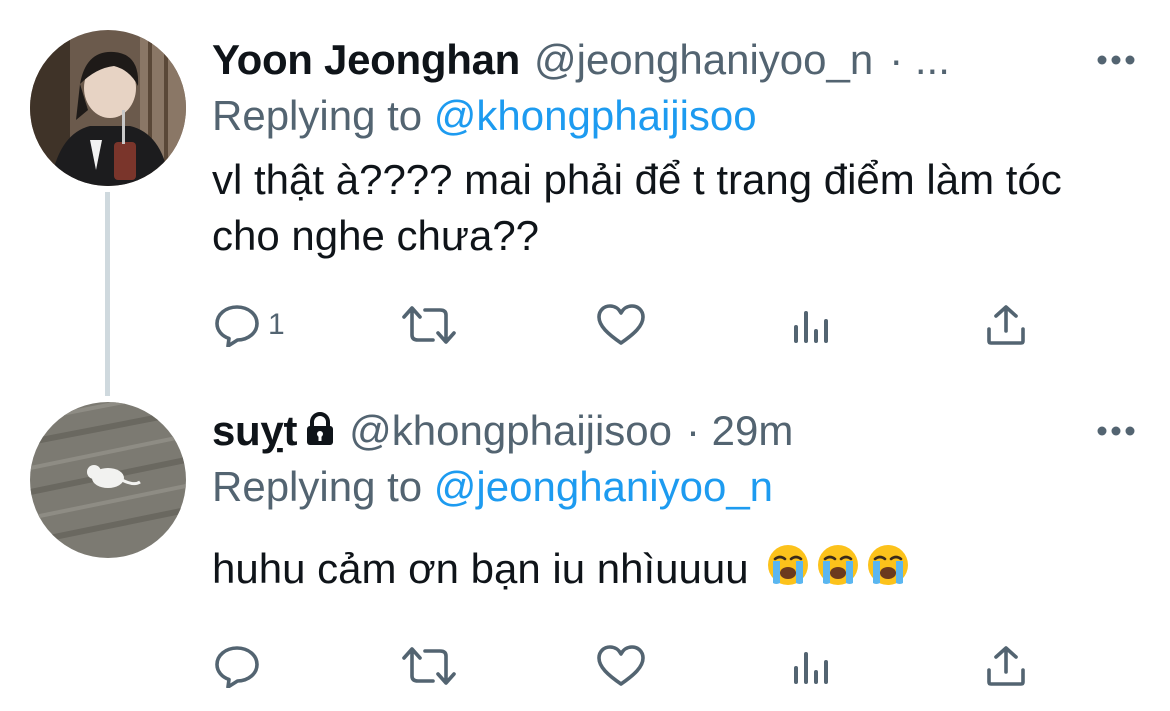 The width and height of the screenshot is (1170, 711). I want to click on display-name: Yoon Jeonghan, so click(366, 60).